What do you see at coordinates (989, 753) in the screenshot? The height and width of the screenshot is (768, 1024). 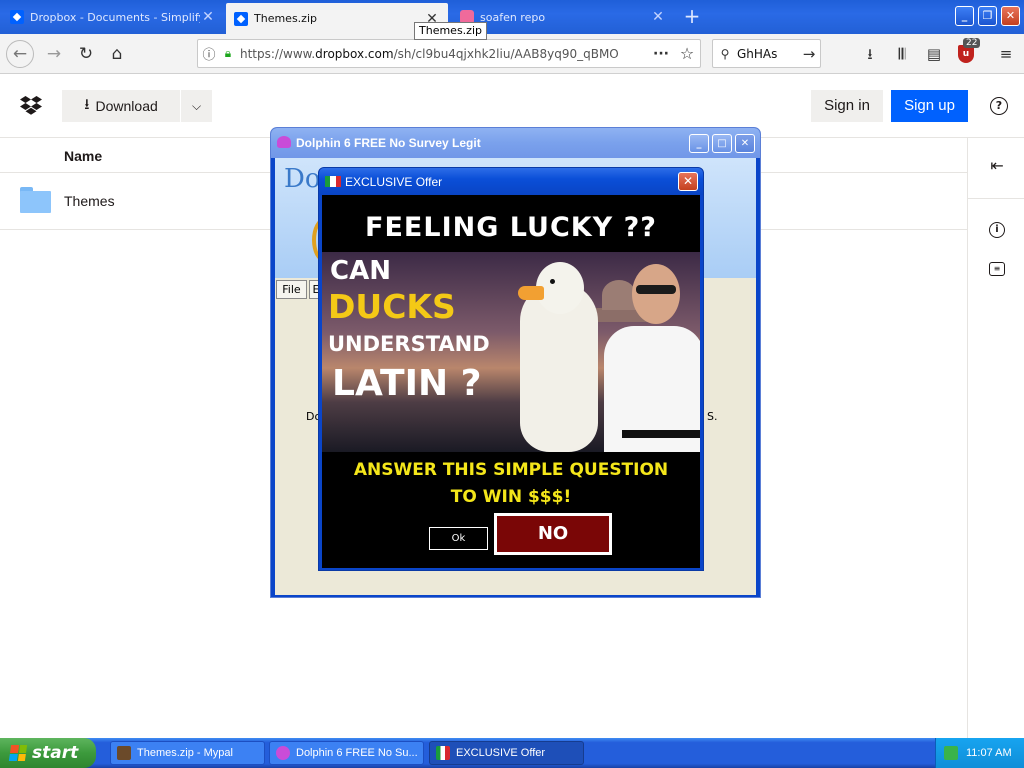 I see `clock: 11:07 AM` at bounding box center [989, 753].